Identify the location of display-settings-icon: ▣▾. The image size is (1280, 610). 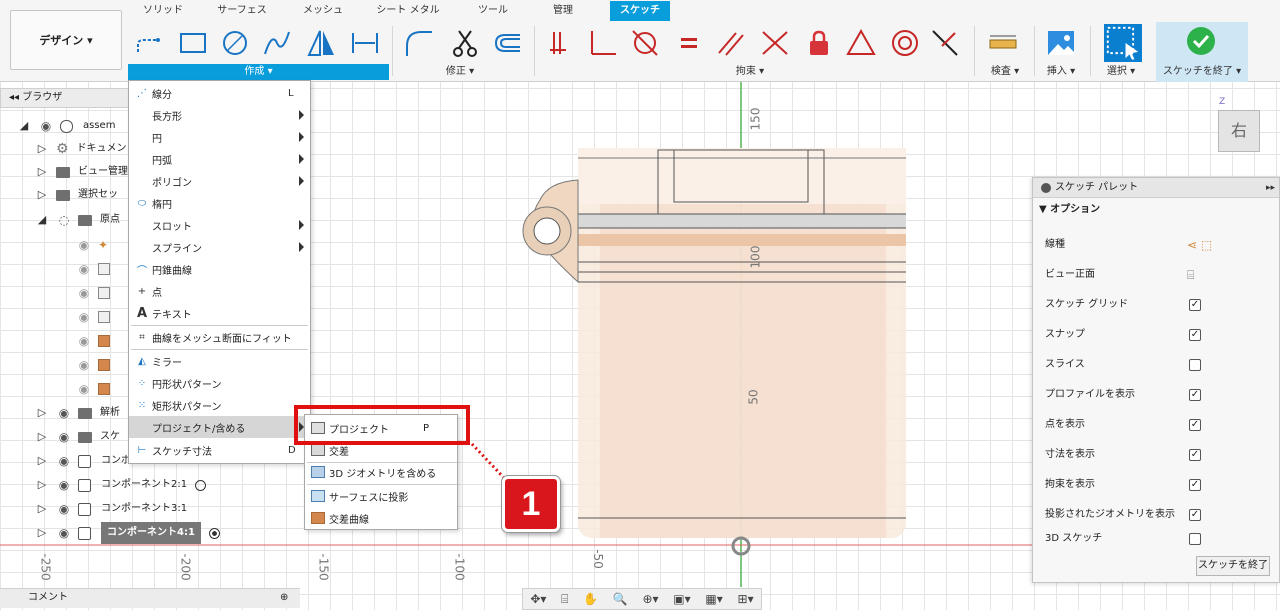
(681, 599).